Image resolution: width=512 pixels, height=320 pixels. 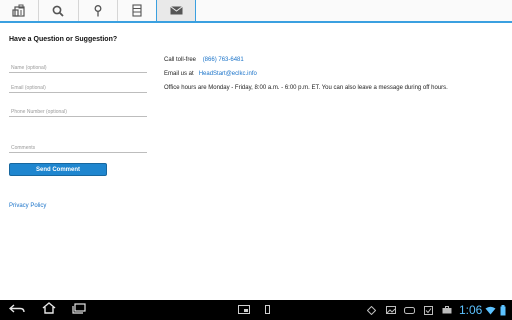 I want to click on back-button, so click(x=17, y=310).